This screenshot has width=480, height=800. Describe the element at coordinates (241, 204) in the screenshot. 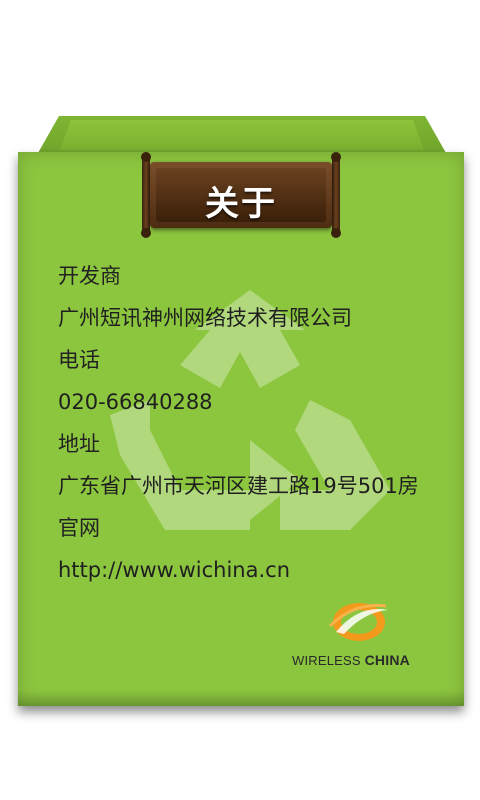

I see `page-title: 关于` at that location.